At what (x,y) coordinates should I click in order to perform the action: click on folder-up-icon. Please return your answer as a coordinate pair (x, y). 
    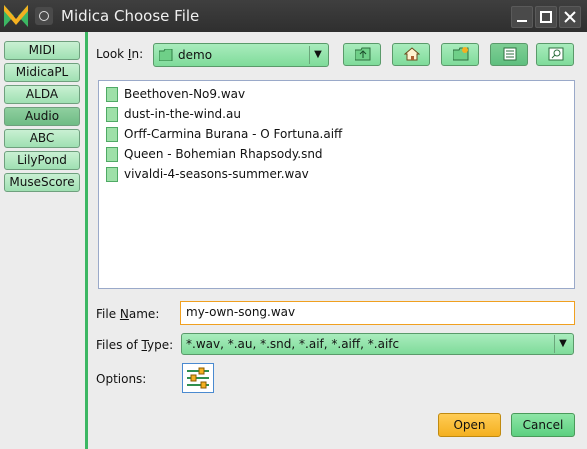
    Looking at the image, I should click on (363, 54).